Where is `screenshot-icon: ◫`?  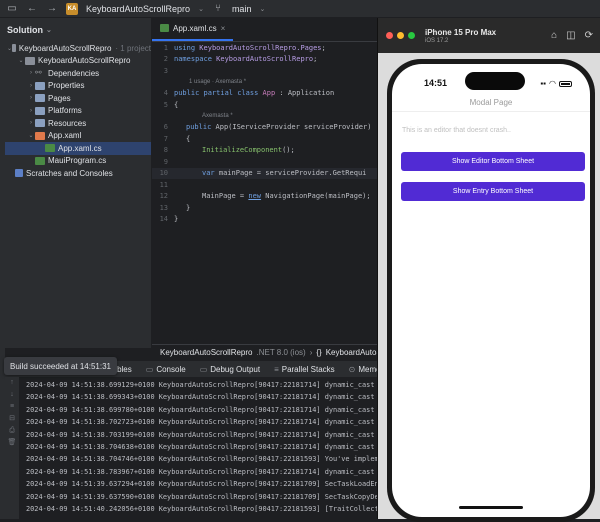 screenshot-icon: ◫ is located at coordinates (570, 35).